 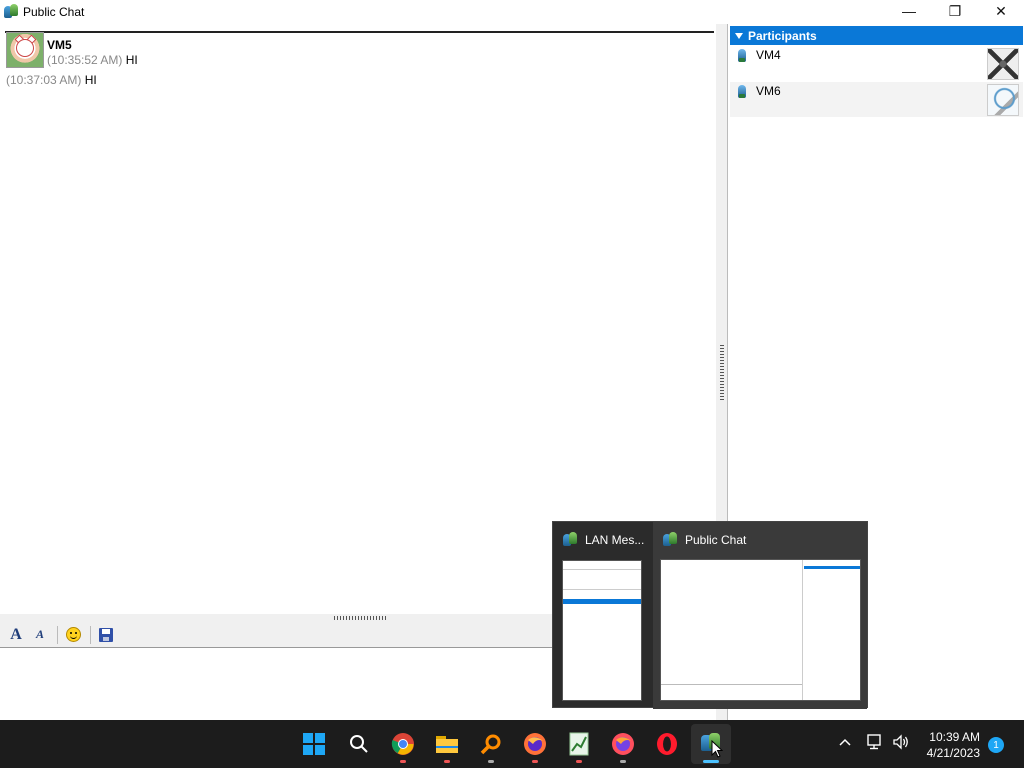 I want to click on windows-logo-icon, so click(x=314, y=744).